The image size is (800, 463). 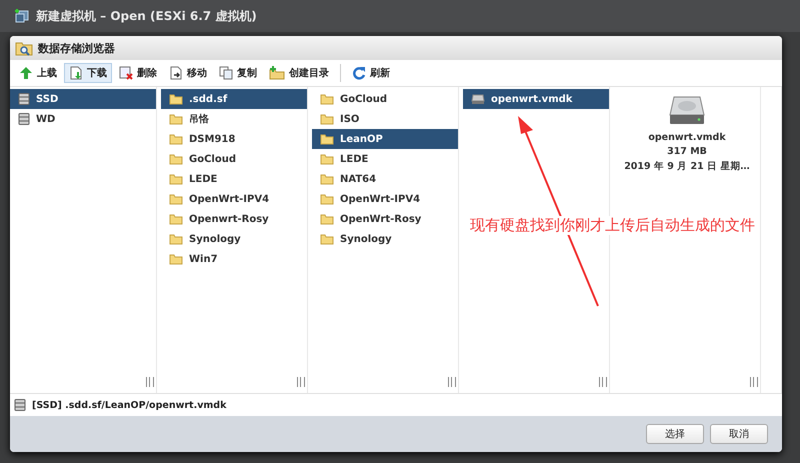 I want to click on annotation-text: 现有硬盘找到你刚才上传后自动生成的文件, so click(x=612, y=225).